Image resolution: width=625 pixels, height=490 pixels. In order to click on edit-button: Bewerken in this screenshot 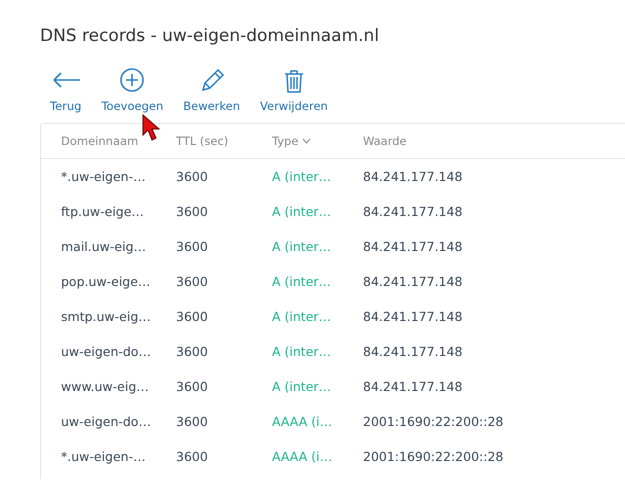, I will do `click(211, 90)`.